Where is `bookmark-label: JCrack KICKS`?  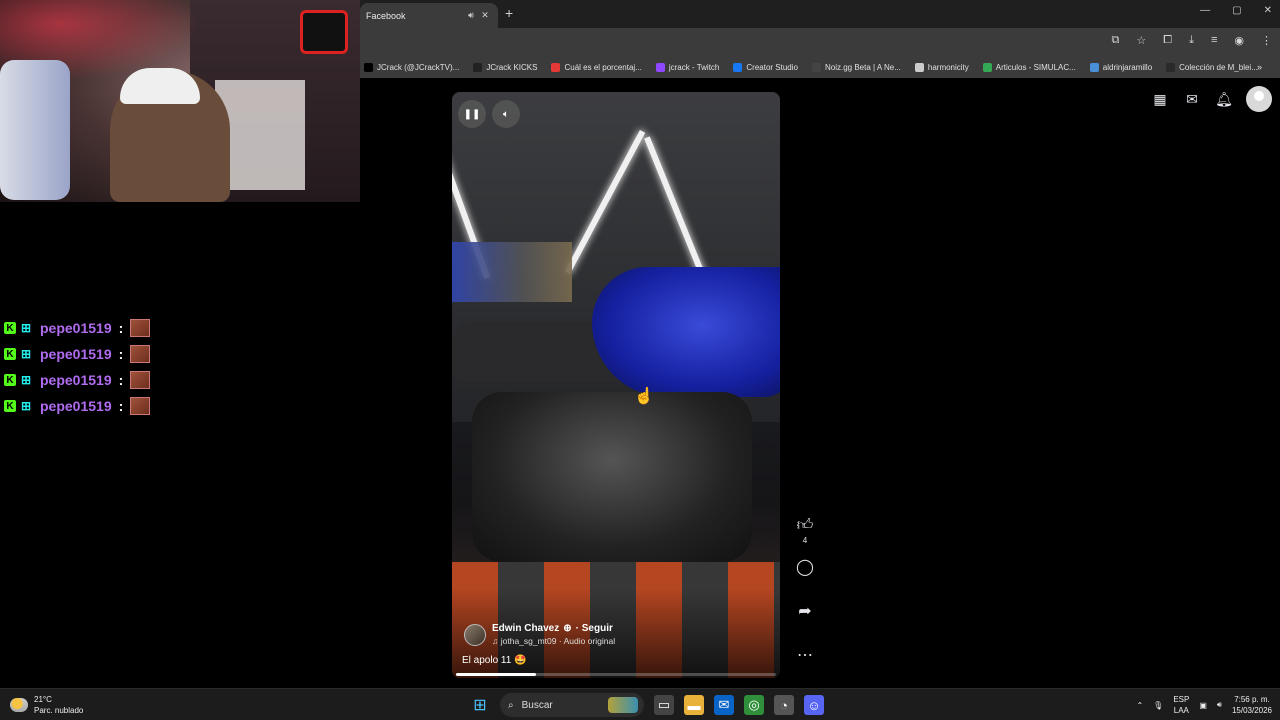
bookmark-label: JCrack KICKS is located at coordinates (512, 67).